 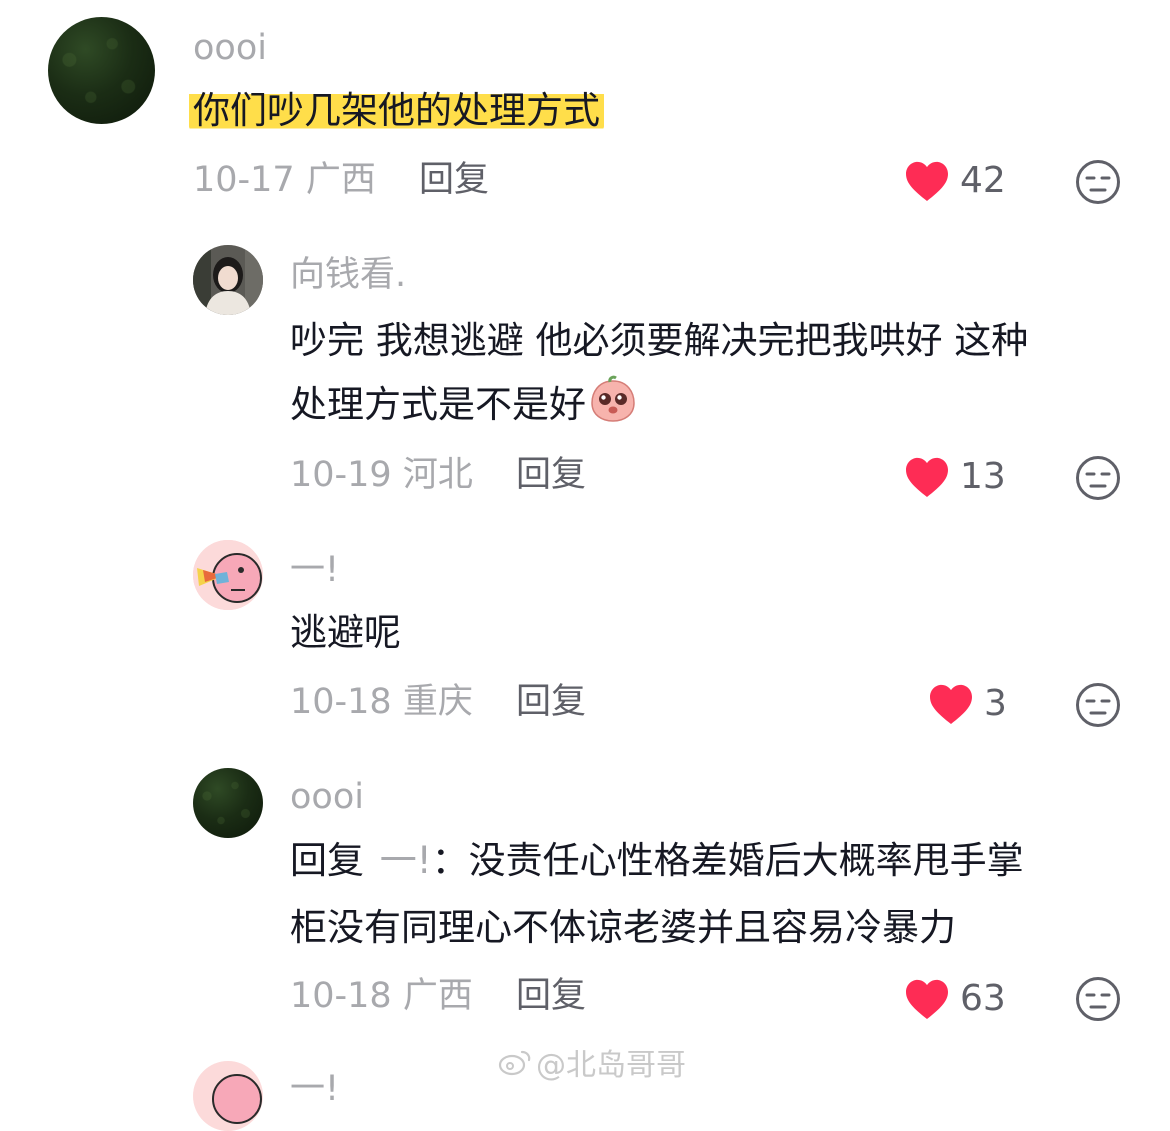 I want to click on comment-text-line-2: 处理方式是不是好, so click(x=464, y=405).